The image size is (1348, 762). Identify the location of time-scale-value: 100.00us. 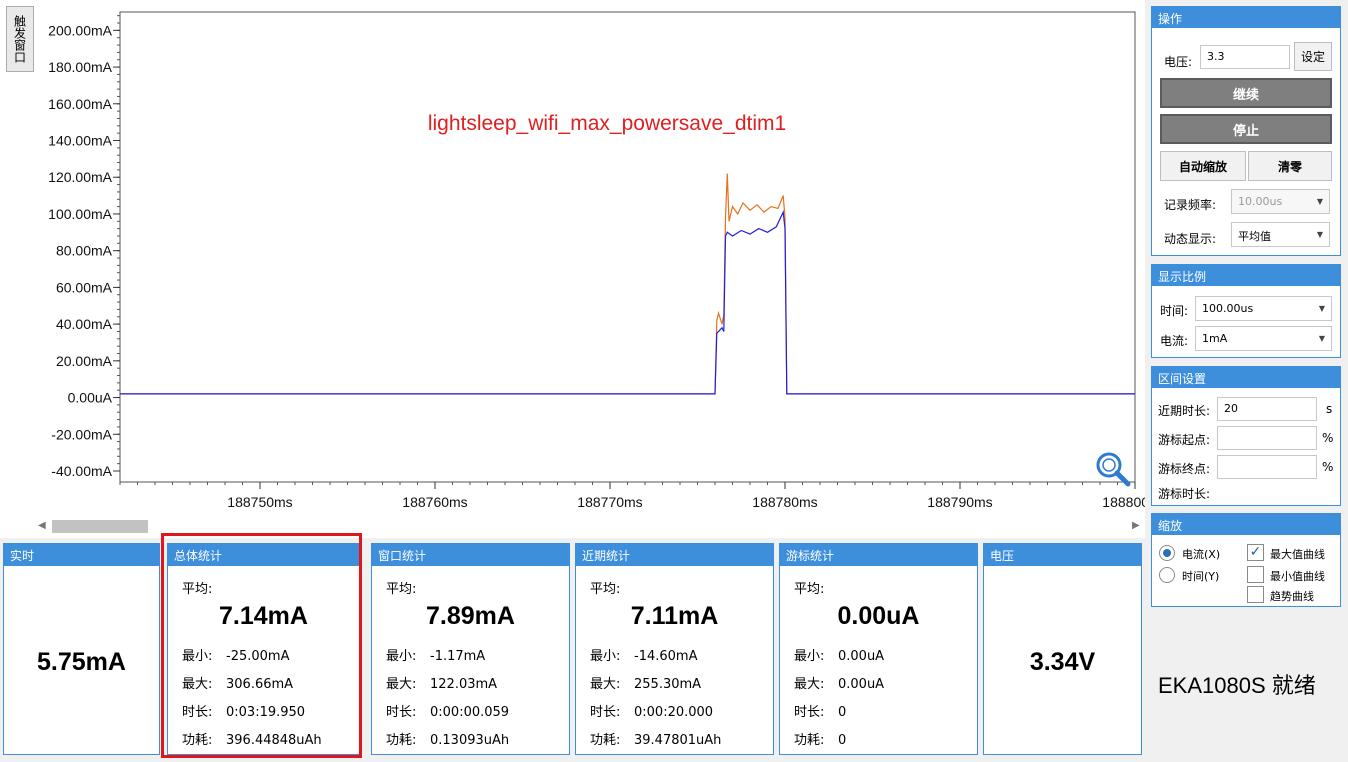
(1228, 308).